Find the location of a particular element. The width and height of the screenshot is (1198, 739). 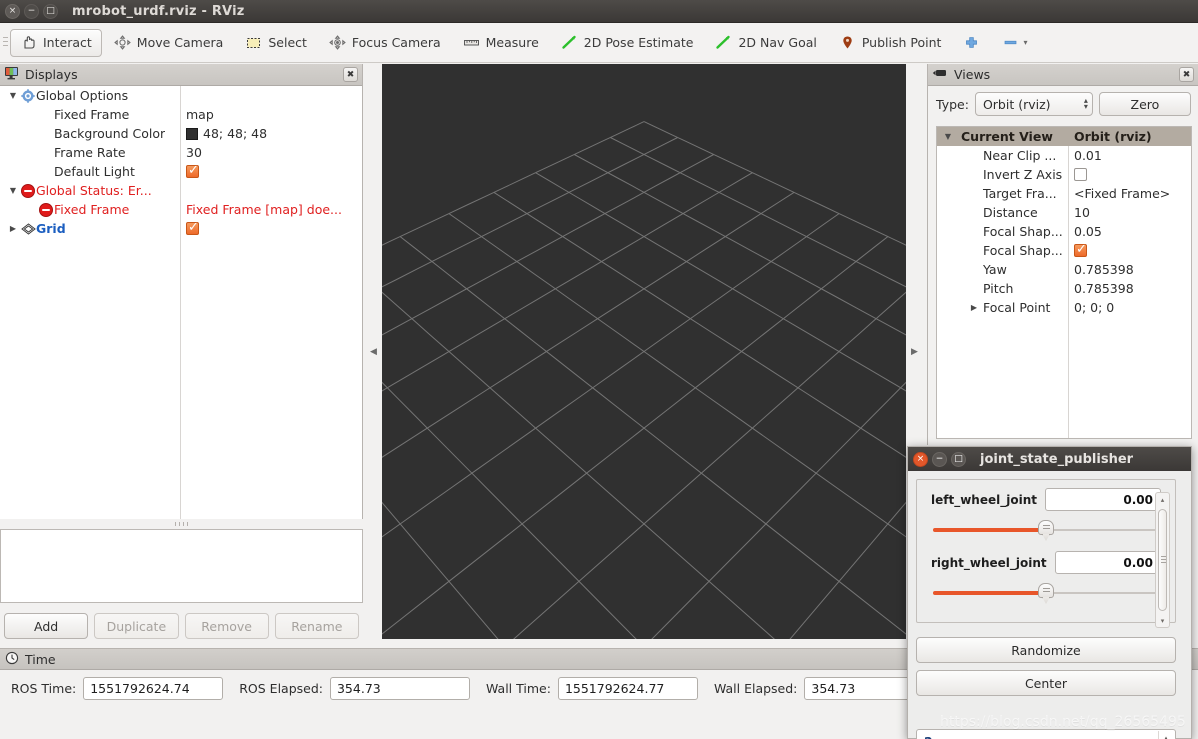

window-close-button: × is located at coordinates (12, 11).